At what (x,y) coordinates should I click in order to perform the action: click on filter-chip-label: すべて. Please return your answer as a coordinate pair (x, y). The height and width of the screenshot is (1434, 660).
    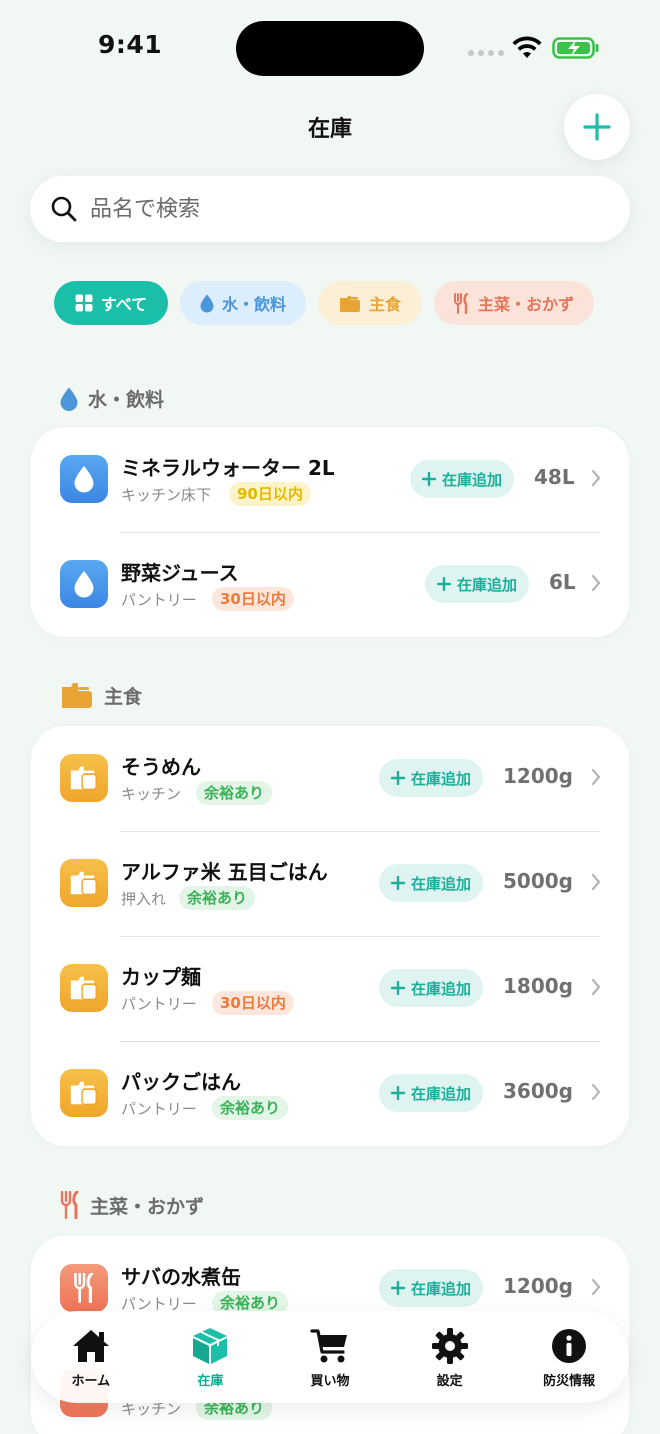
    Looking at the image, I should click on (124, 304).